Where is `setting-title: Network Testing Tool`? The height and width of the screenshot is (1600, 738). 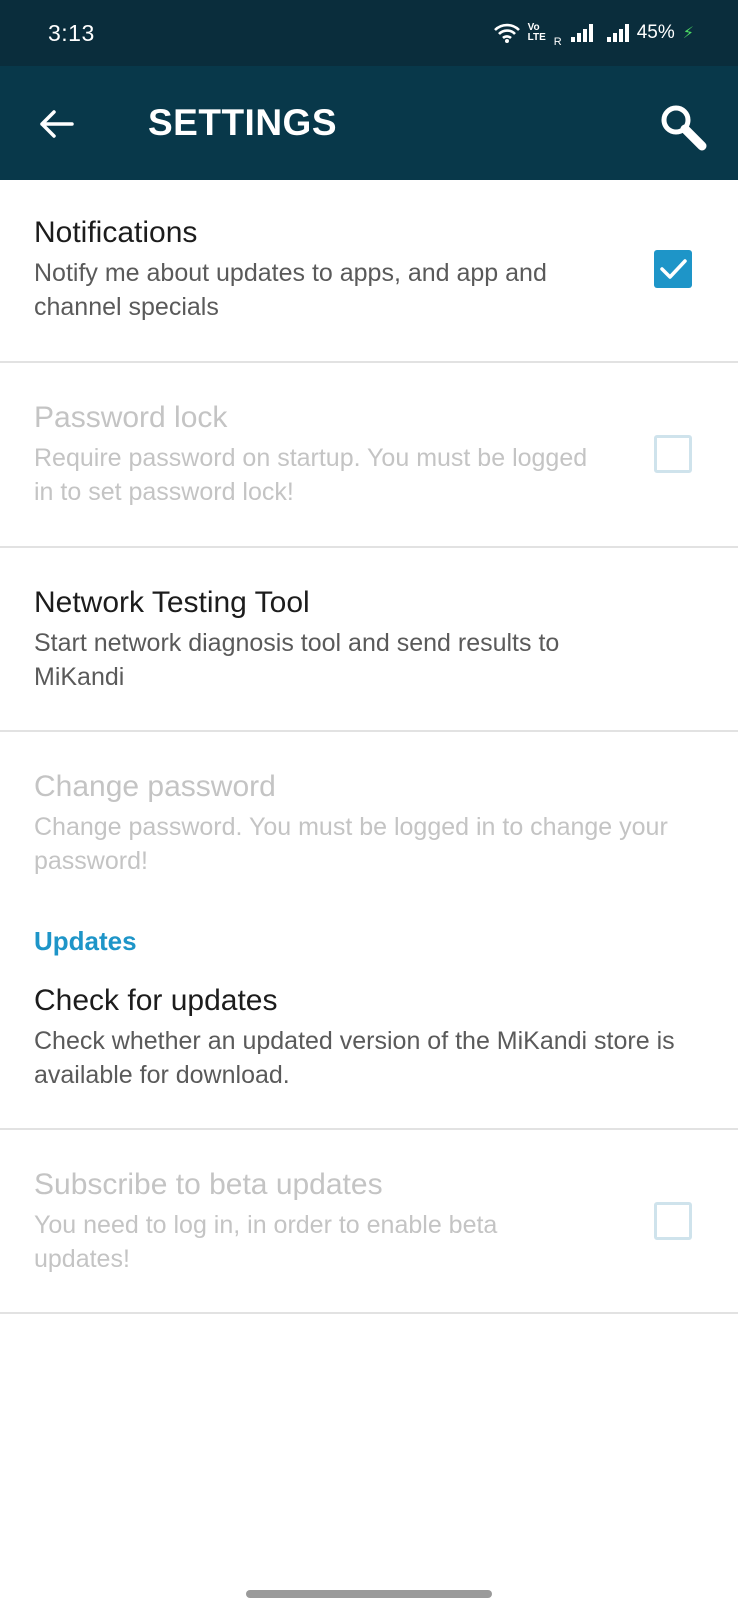 setting-title: Network Testing Tool is located at coordinates (172, 602).